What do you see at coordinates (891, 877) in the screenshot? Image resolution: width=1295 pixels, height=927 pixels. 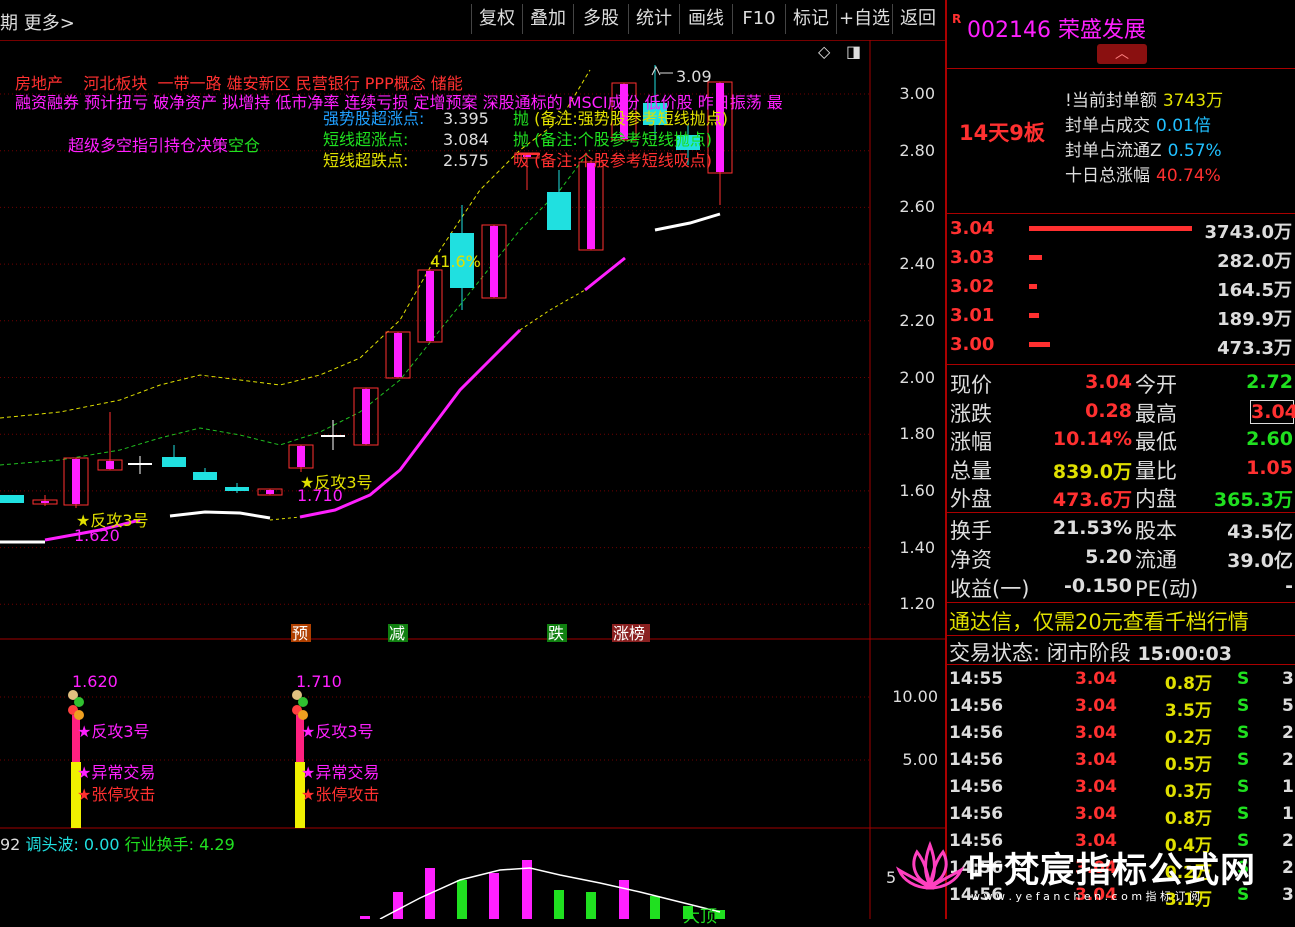 I see `bottom-y-tick: 5` at bounding box center [891, 877].